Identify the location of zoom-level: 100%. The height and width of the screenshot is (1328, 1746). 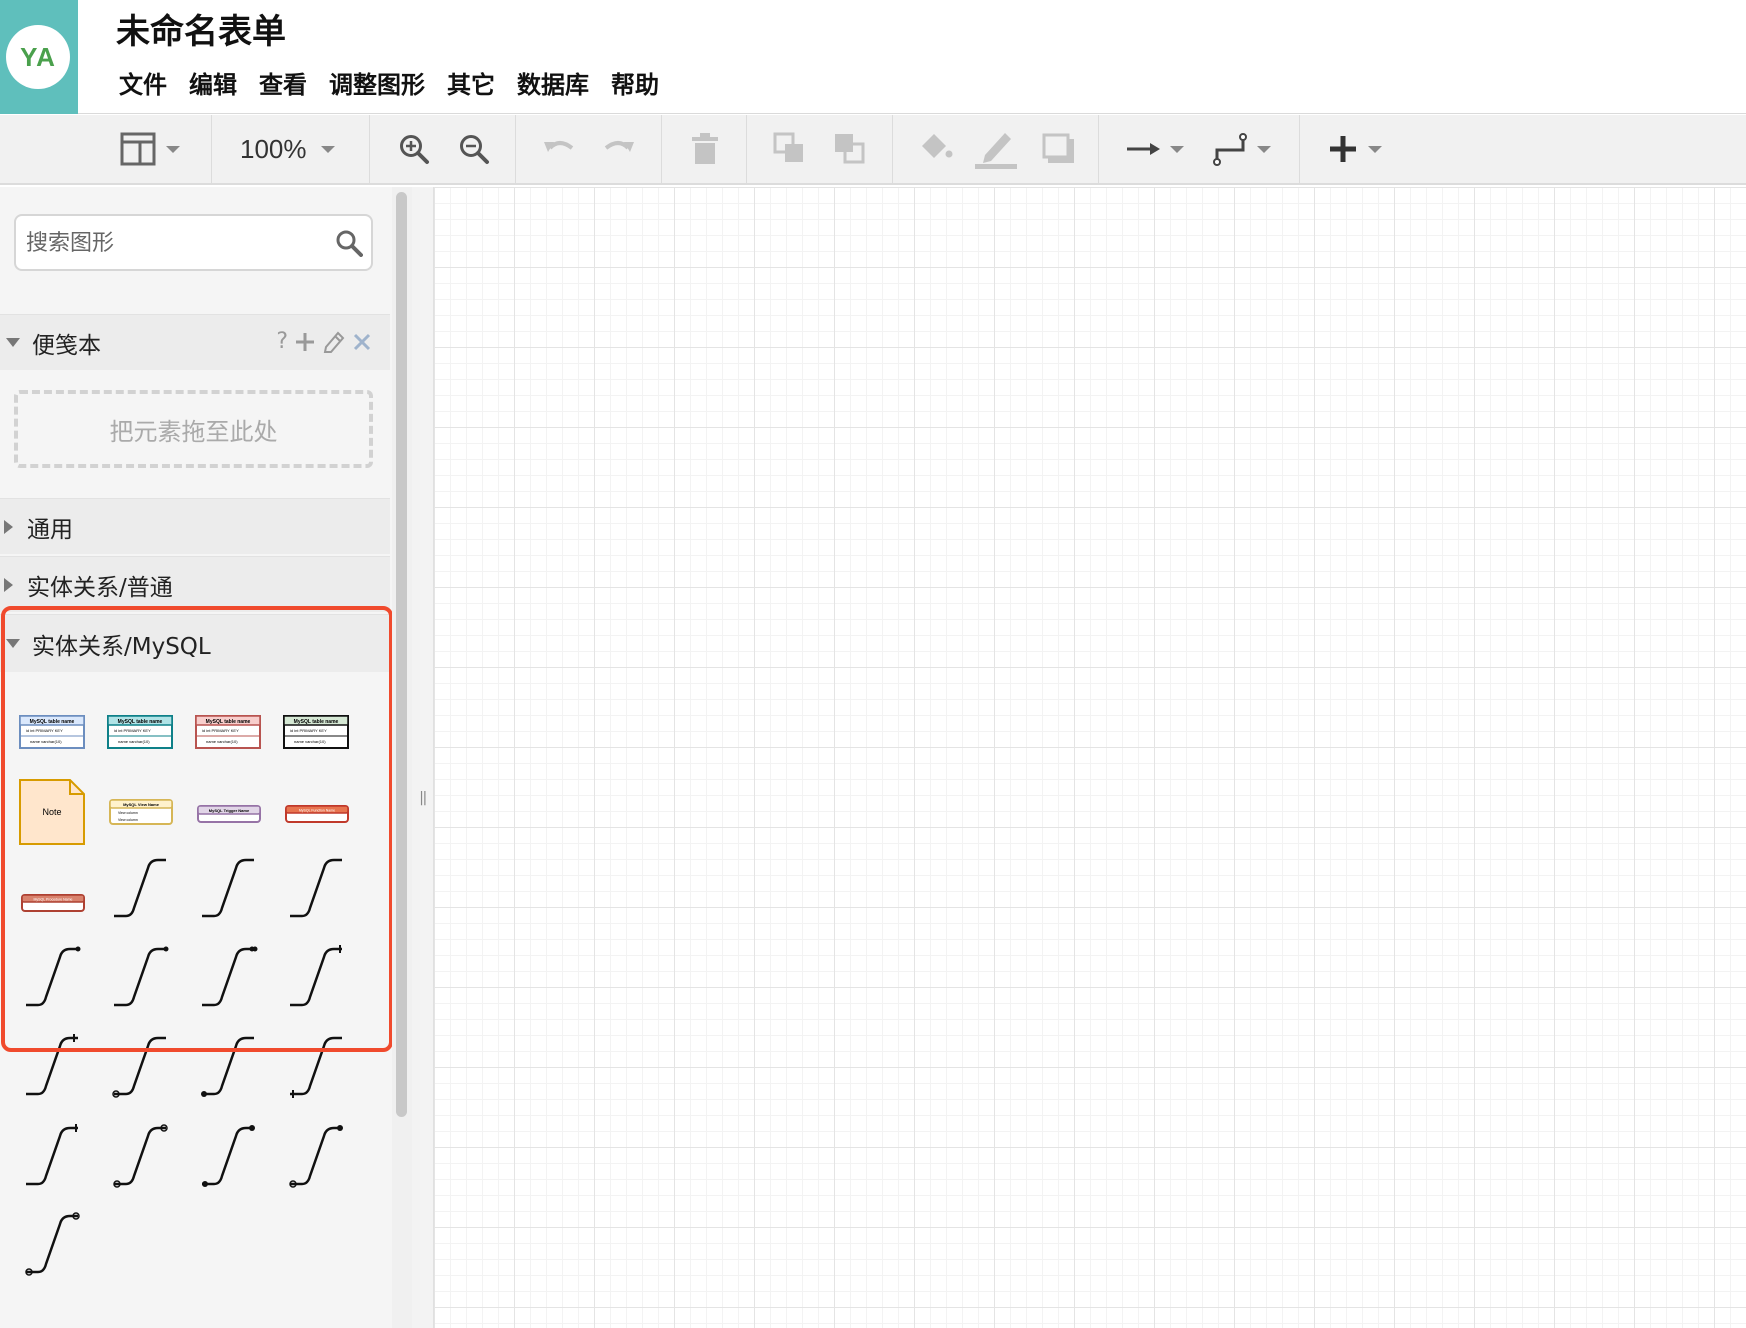
(273, 148).